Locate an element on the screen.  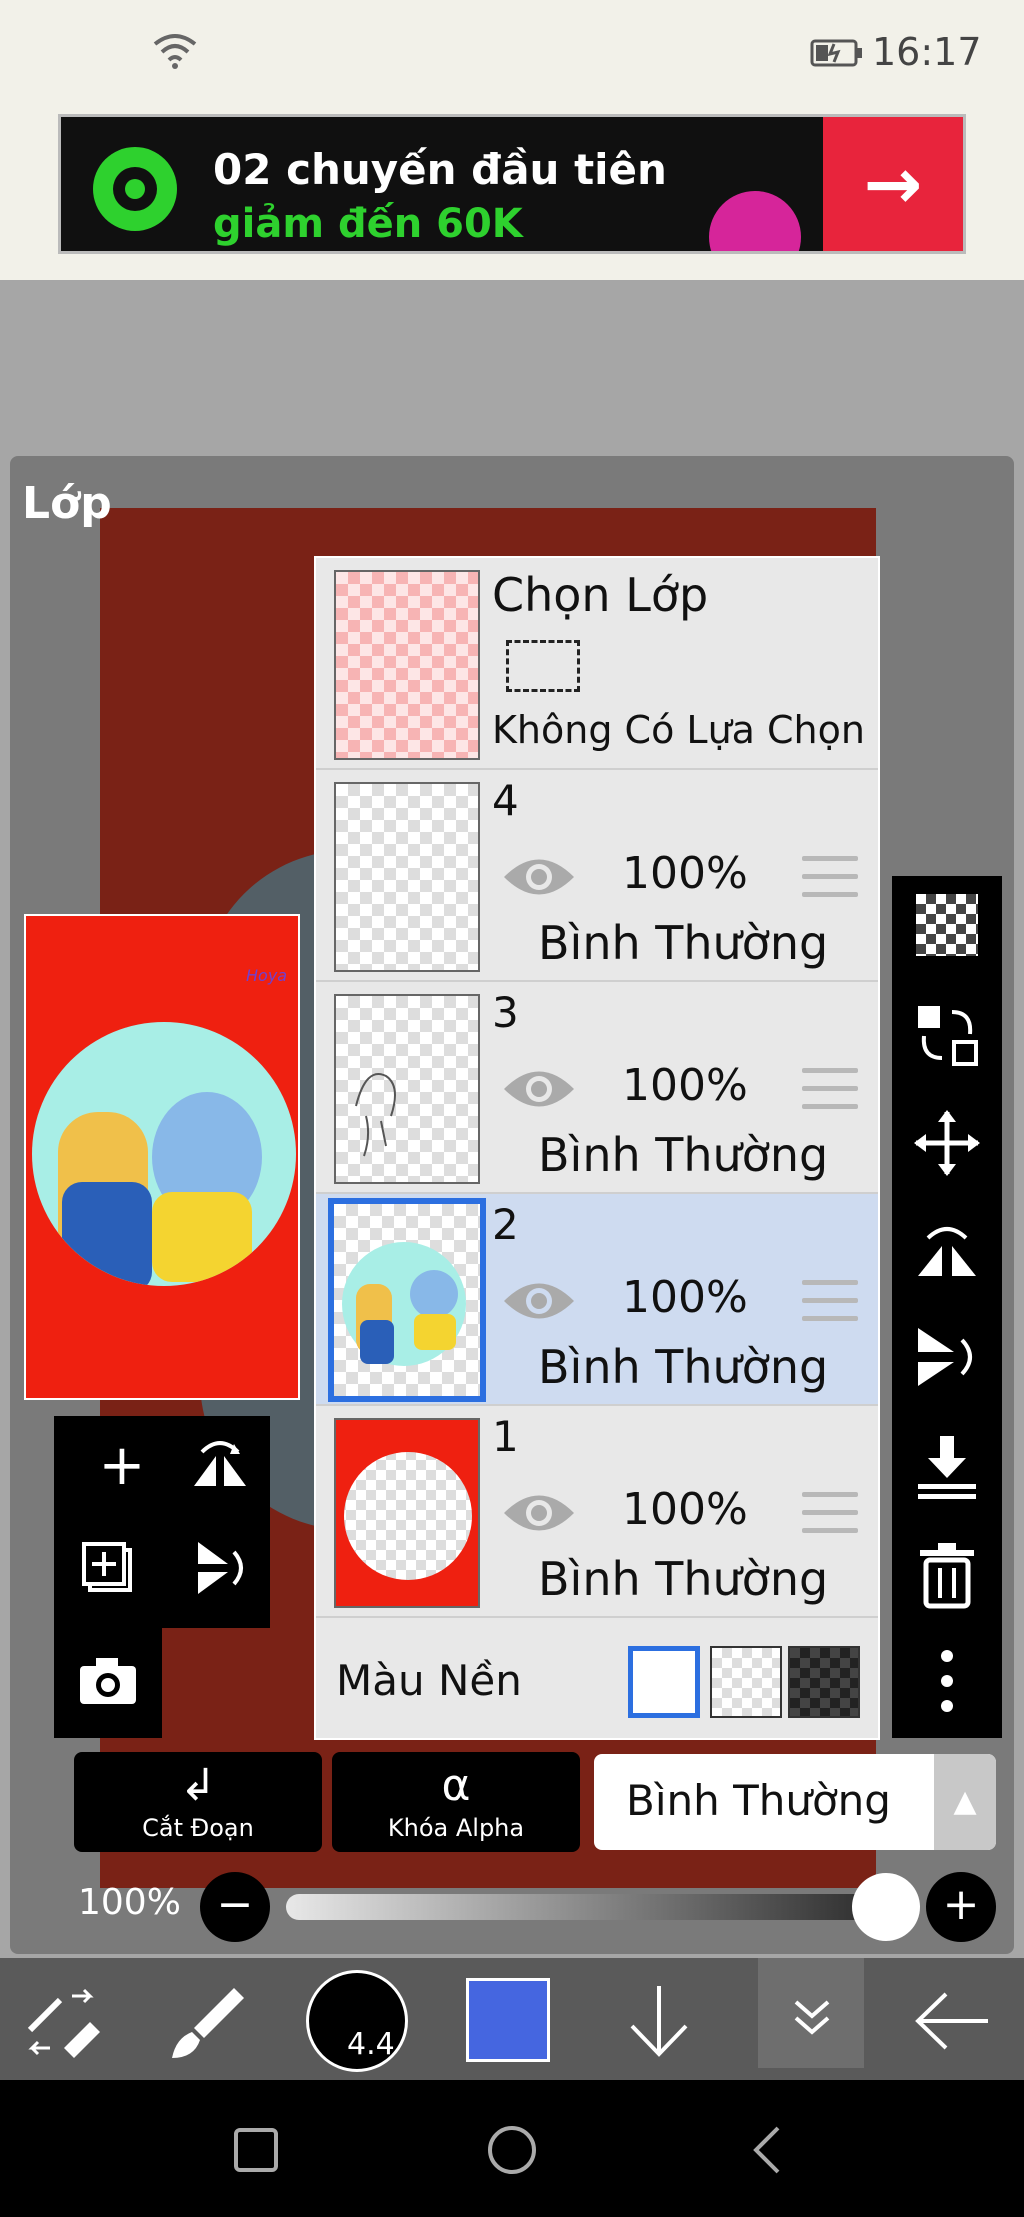
opacity-increase-button: + is located at coordinates (961, 1907).